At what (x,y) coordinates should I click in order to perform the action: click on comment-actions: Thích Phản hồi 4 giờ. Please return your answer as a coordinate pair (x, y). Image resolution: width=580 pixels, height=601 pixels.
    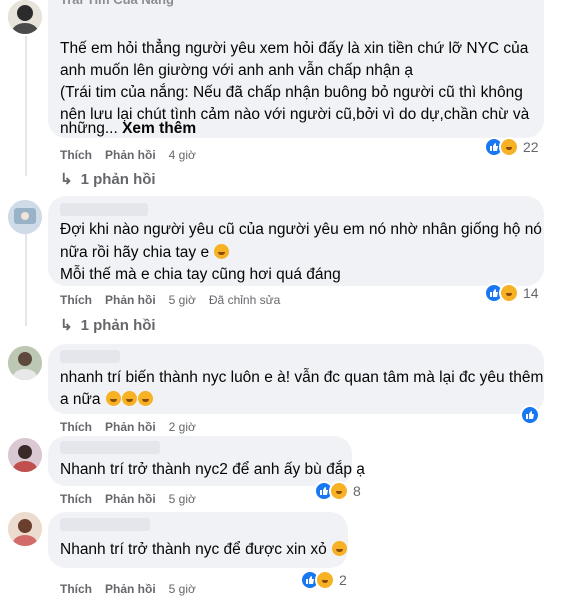
    Looking at the image, I should click on (128, 155).